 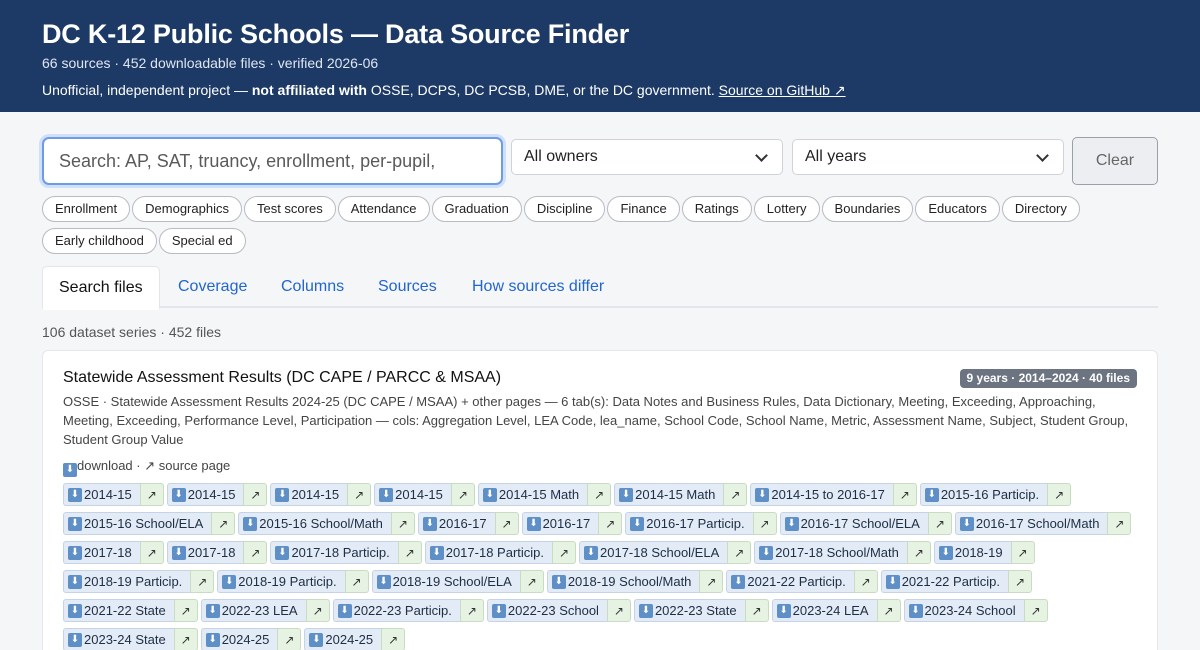 I want to click on topic-chip: Boundaries, so click(x=867, y=209).